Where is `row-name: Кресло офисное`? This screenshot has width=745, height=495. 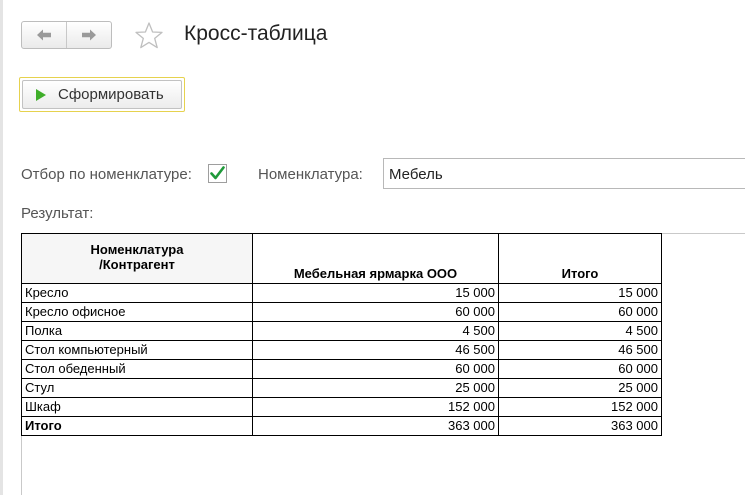 row-name: Кресло офисное is located at coordinates (137, 312).